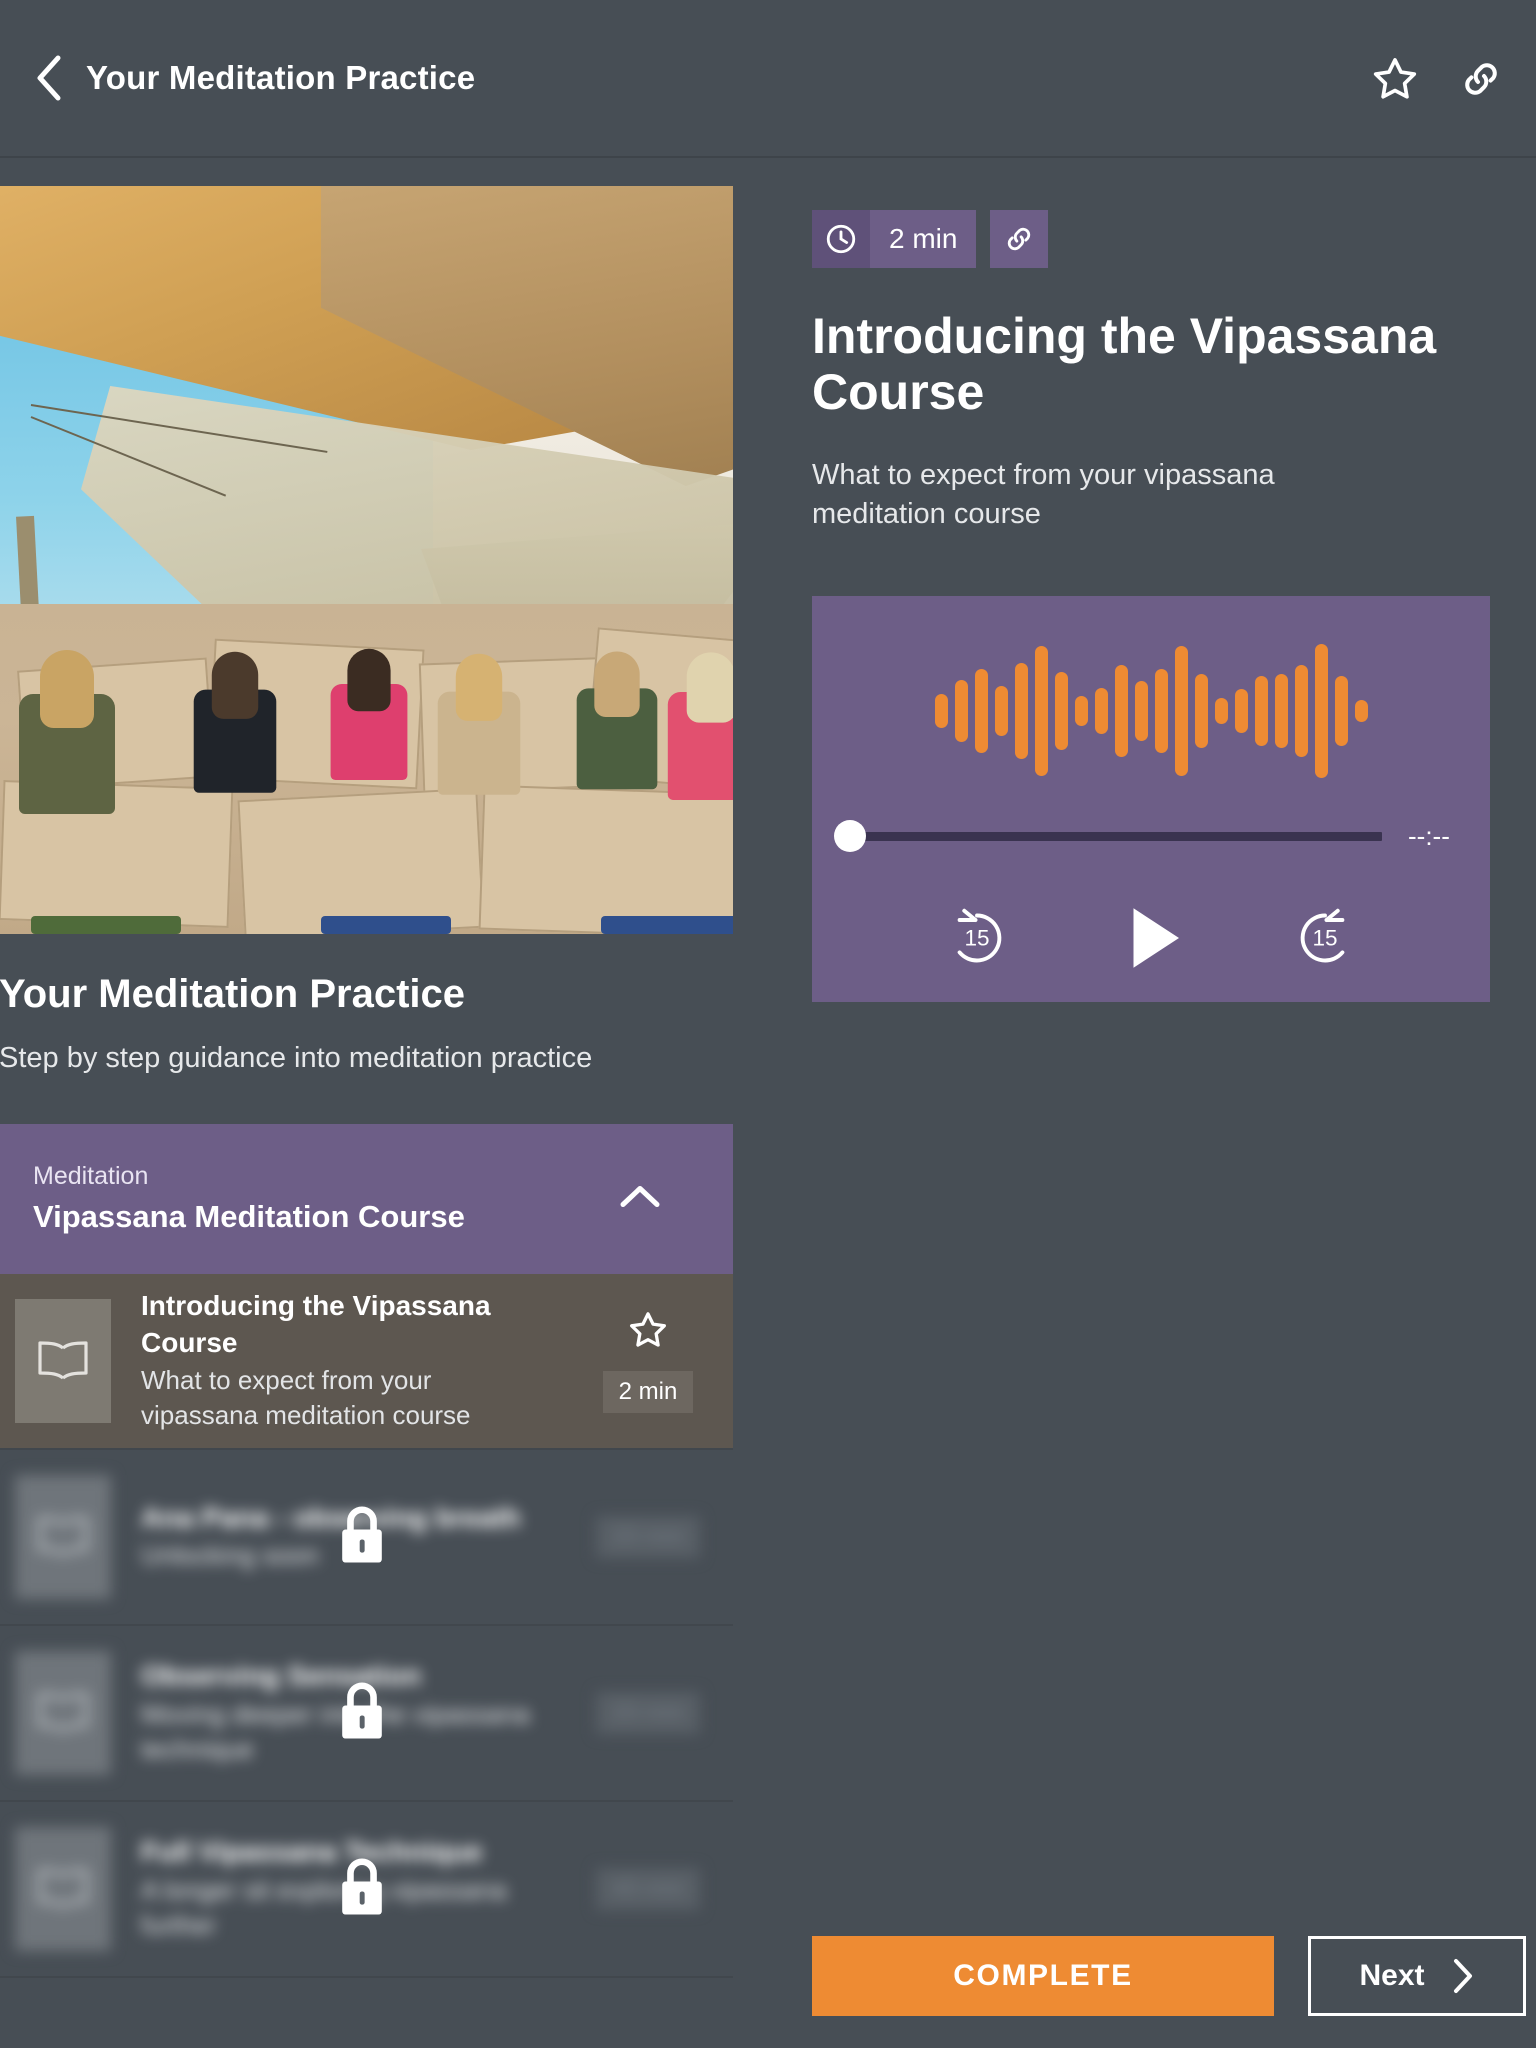  I want to click on next-button: Next, so click(1417, 1976).